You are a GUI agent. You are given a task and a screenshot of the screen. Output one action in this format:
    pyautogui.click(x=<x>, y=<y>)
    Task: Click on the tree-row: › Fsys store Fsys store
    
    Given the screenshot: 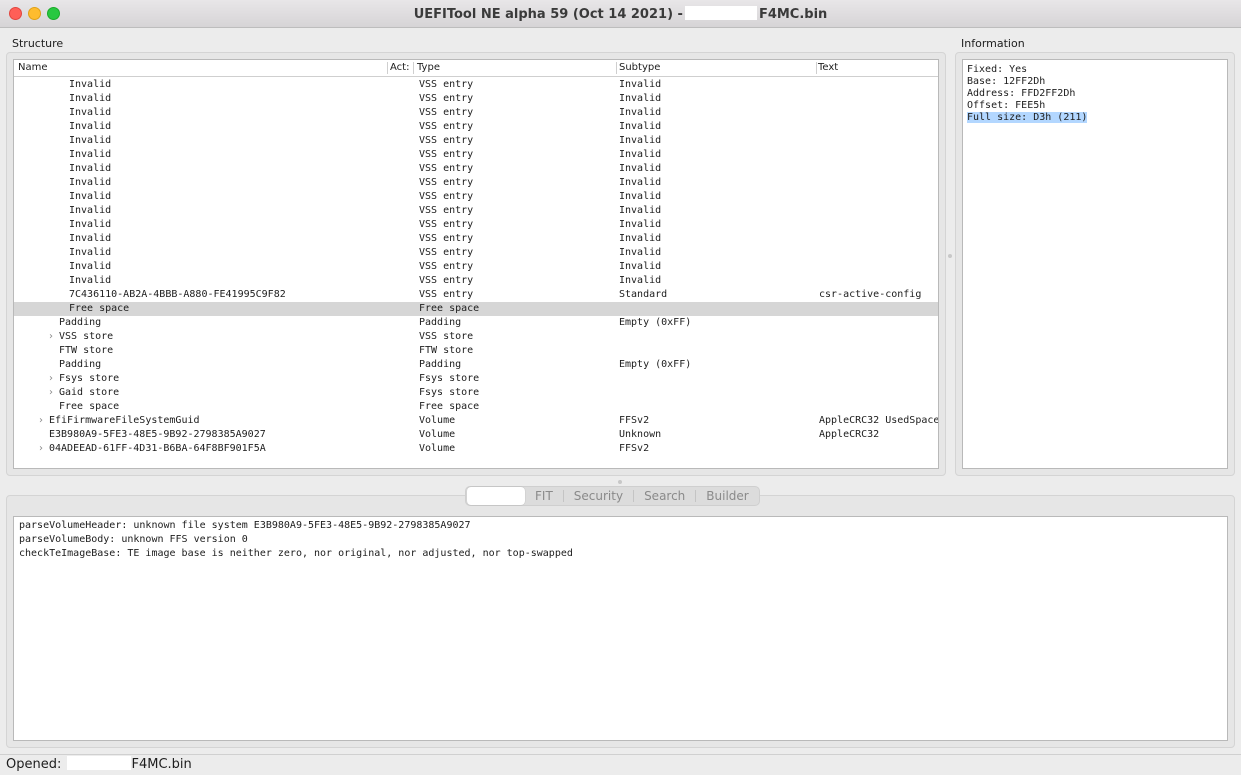 What is the action you would take?
    pyautogui.click(x=476, y=379)
    